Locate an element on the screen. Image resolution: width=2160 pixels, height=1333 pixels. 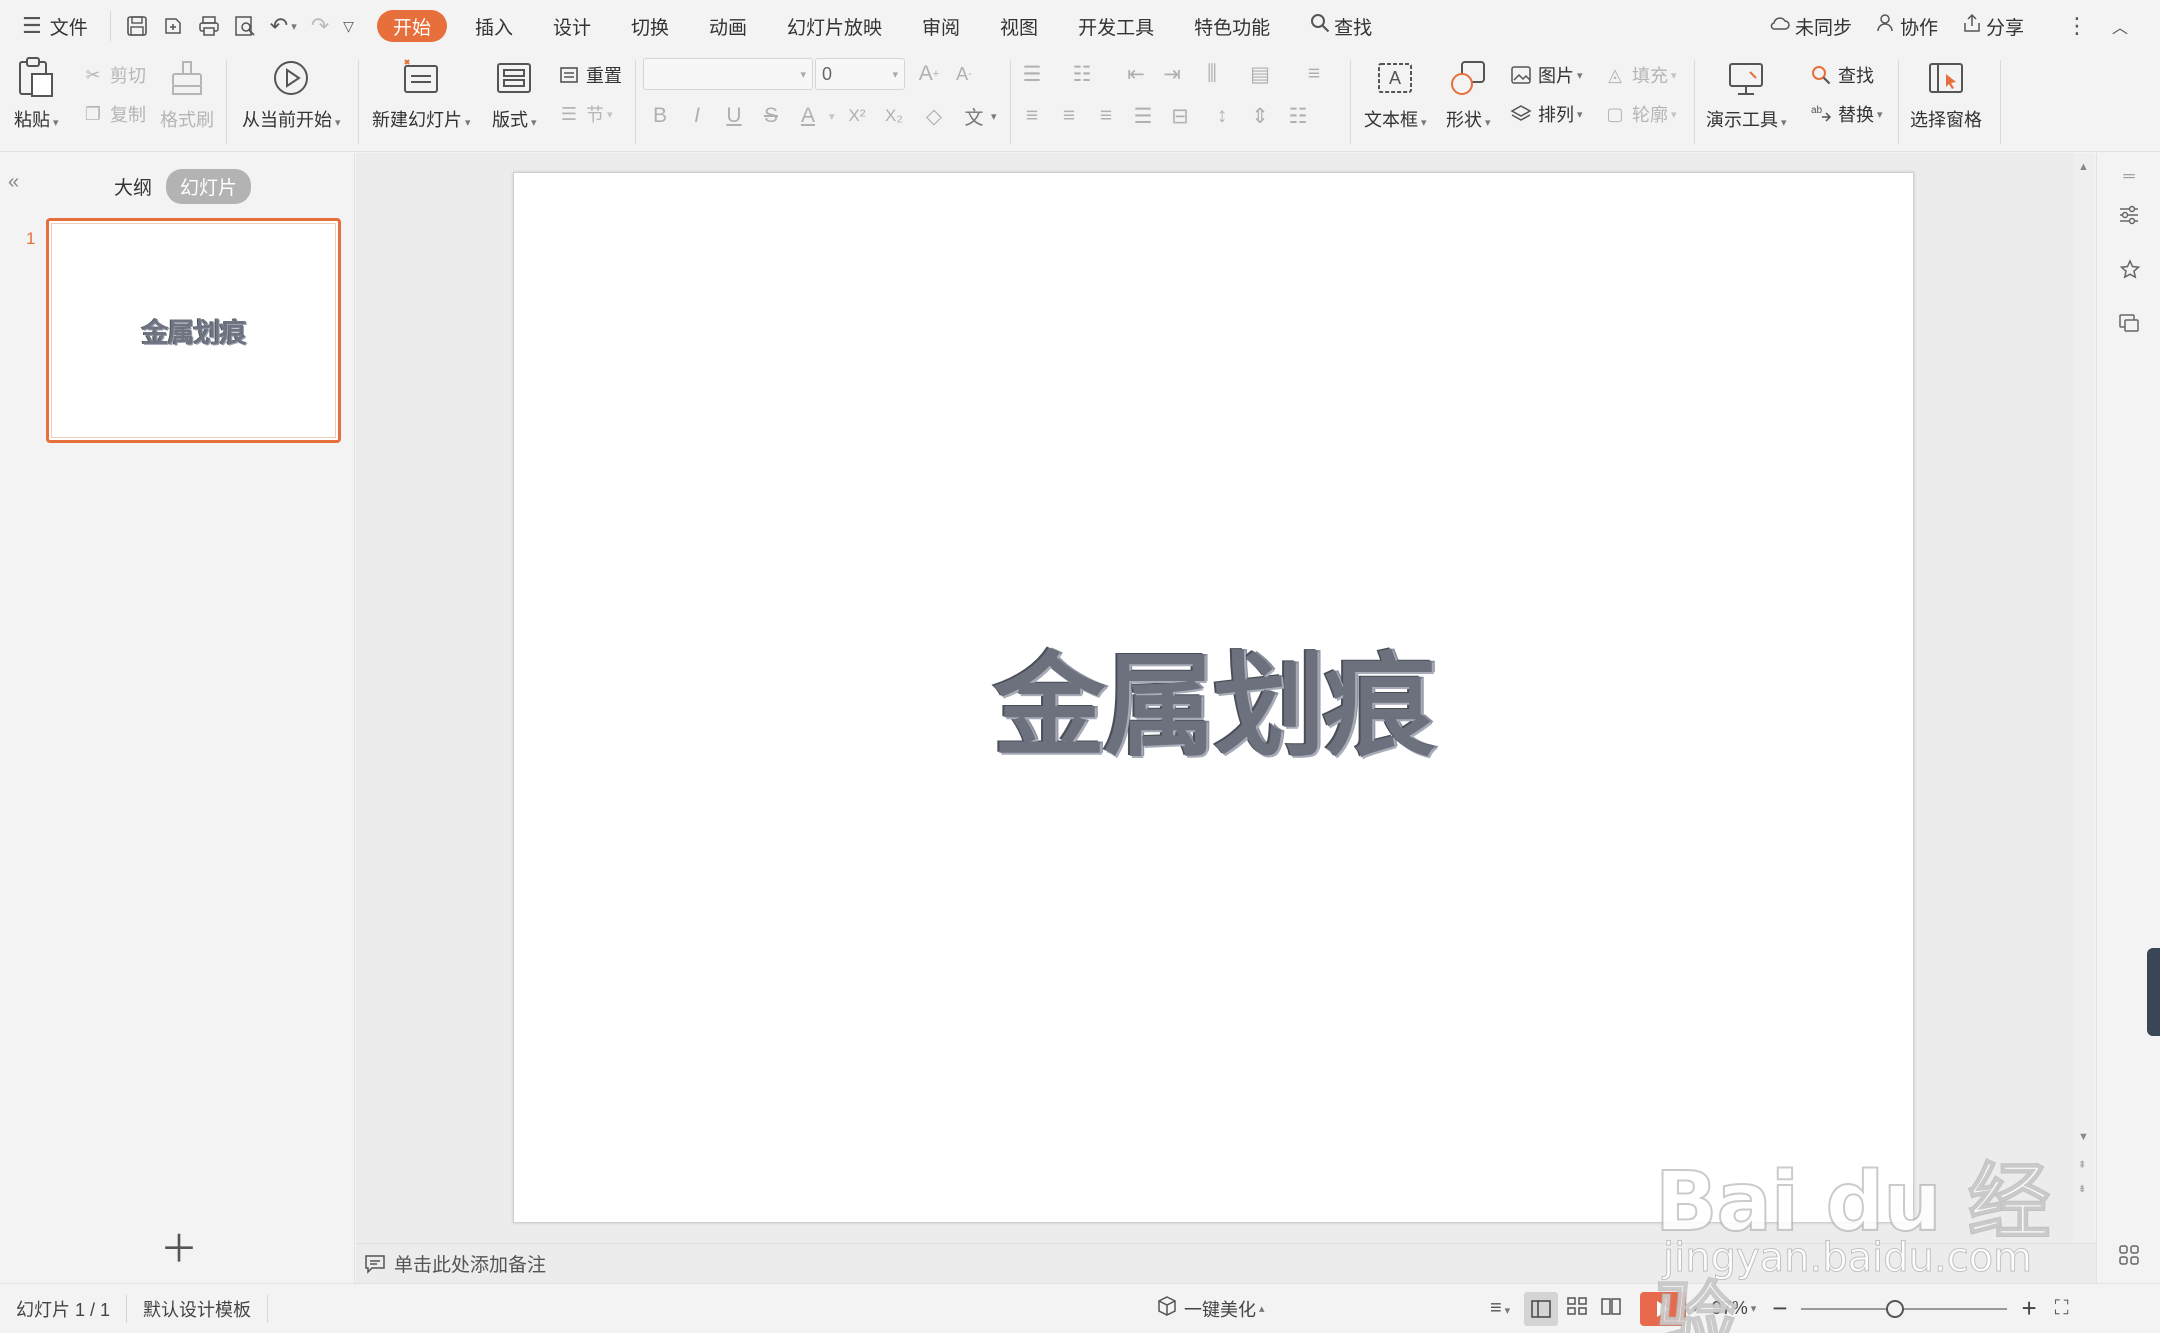
customize-toolbar-icon: ▽ is located at coordinates (348, 26).